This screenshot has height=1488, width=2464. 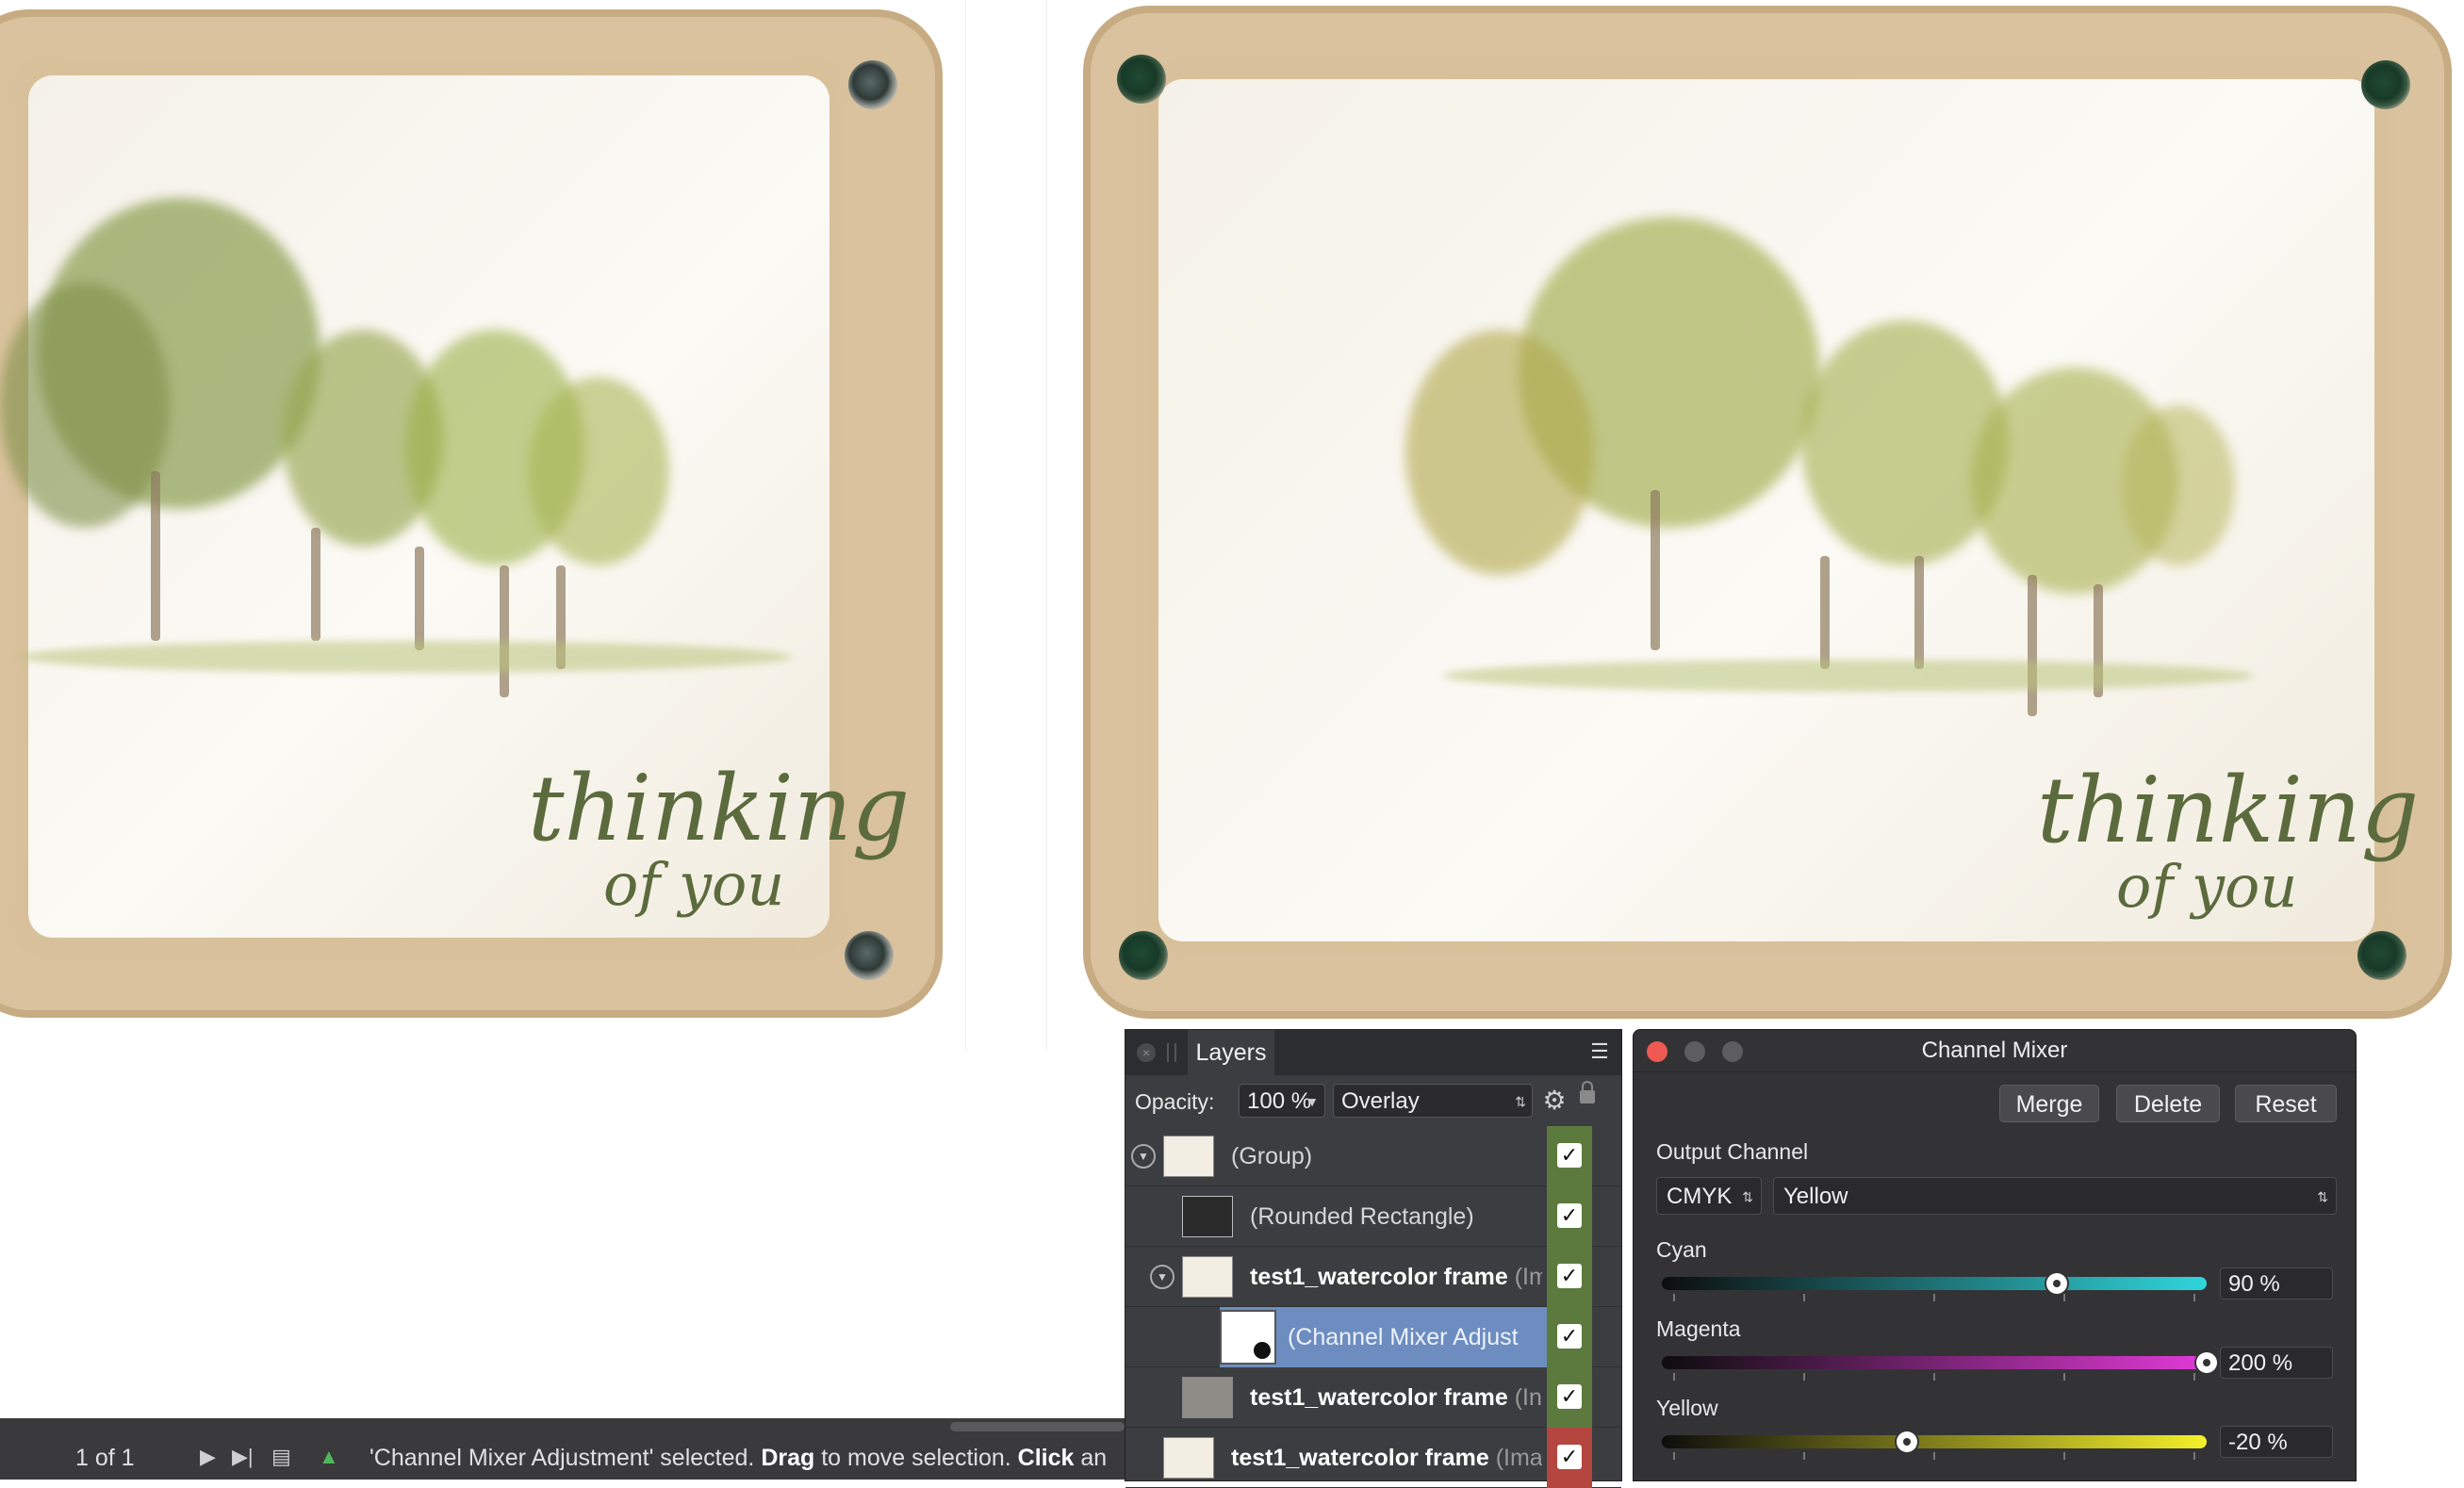 I want to click on layer-row-channel-mixer: (Channel Mixer Adjust ✓, so click(x=1373, y=1337).